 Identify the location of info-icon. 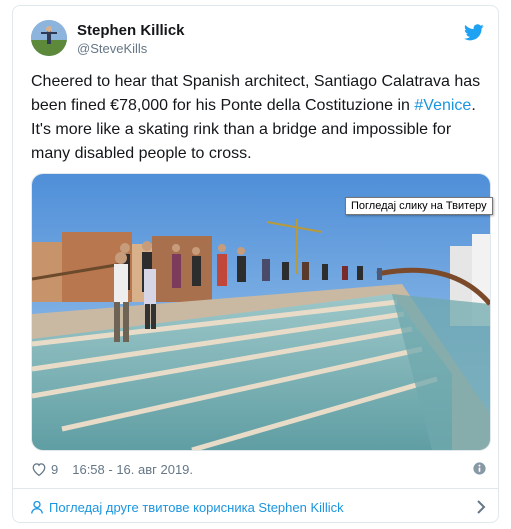
(479, 468).